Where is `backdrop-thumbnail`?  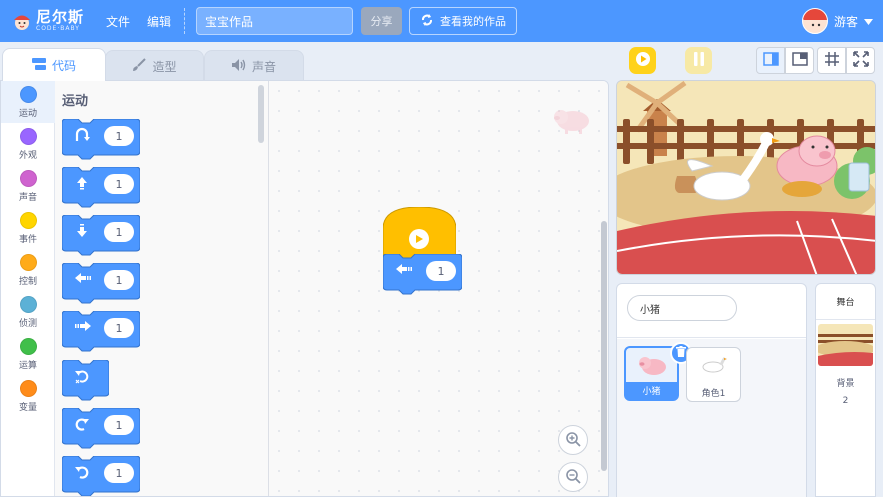
backdrop-thumbnail is located at coordinates (845, 345).